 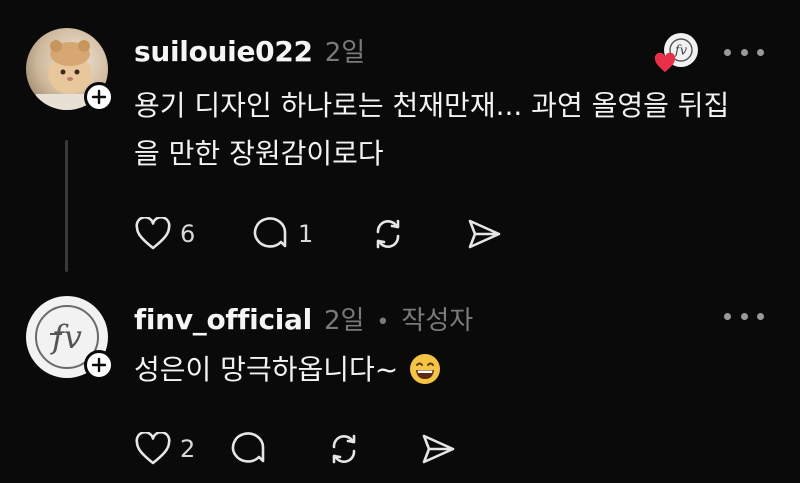 I want to click on username: suilouie022, so click(x=223, y=51).